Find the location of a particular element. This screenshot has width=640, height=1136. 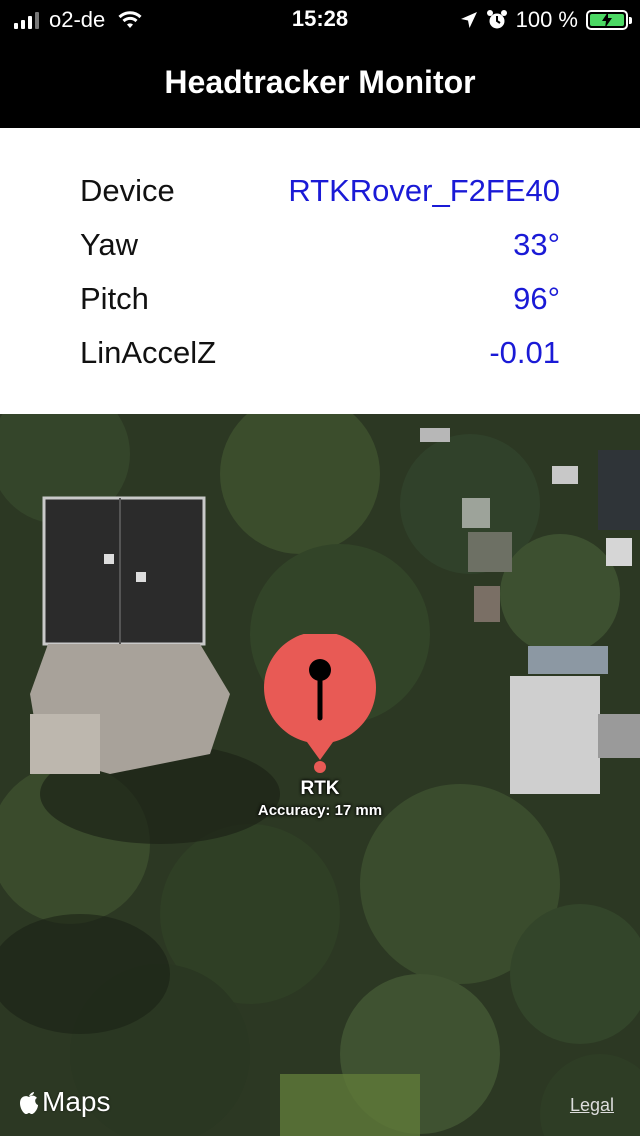

alarm-icon is located at coordinates (496, 19).